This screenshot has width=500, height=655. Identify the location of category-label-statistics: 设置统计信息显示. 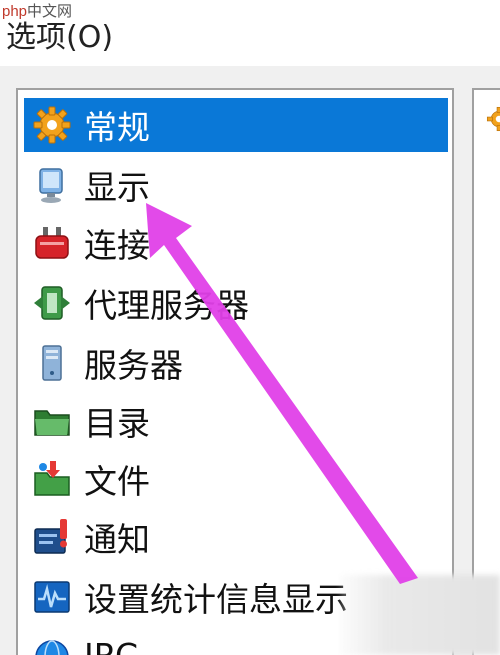
(216, 599).